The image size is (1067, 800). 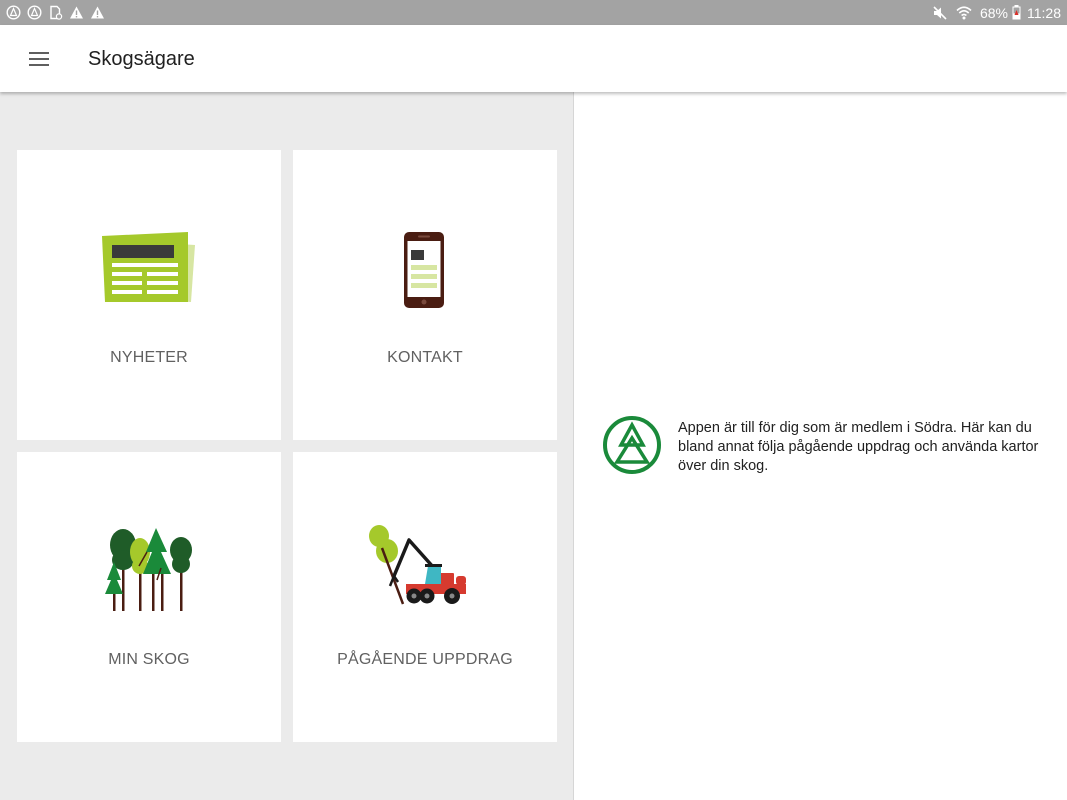 I want to click on phone-icon, so click(x=424, y=270).